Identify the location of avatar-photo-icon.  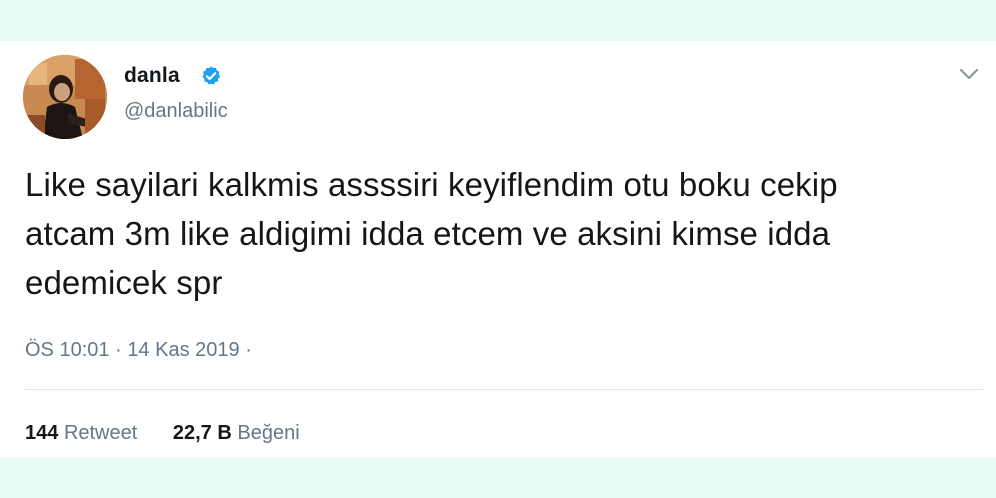
(65, 97).